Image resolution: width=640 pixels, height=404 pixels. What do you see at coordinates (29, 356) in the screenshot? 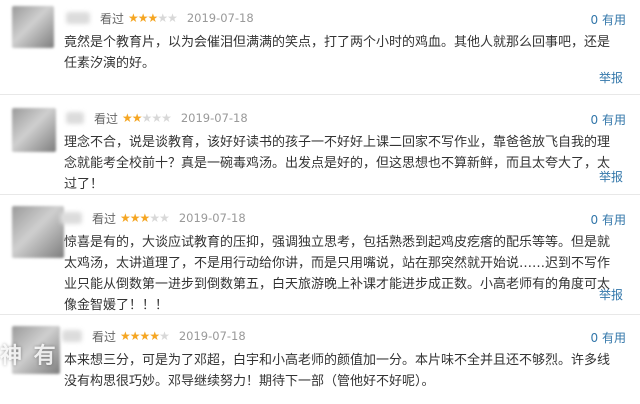
I see `watermark: 神 有` at bounding box center [29, 356].